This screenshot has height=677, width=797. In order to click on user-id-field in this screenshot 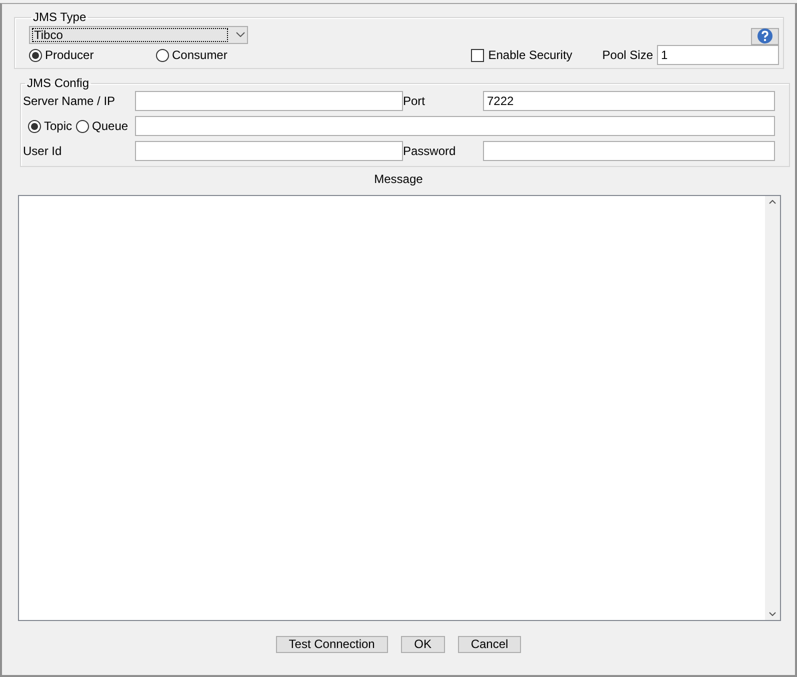, I will do `click(269, 151)`.